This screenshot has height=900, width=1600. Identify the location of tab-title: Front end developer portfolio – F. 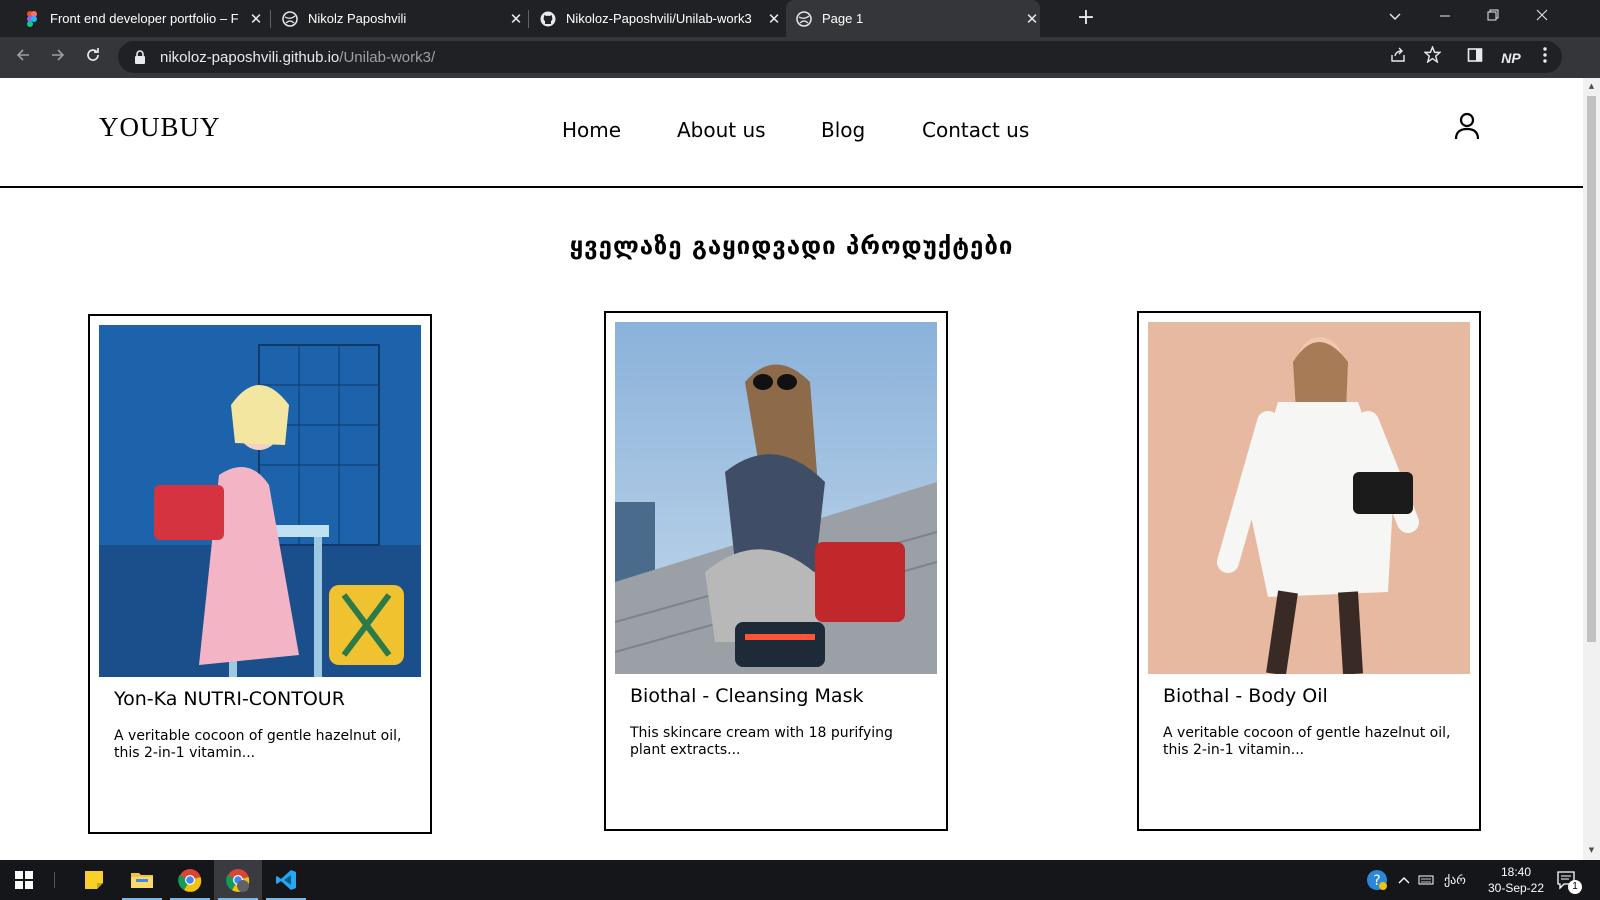
(144, 18).